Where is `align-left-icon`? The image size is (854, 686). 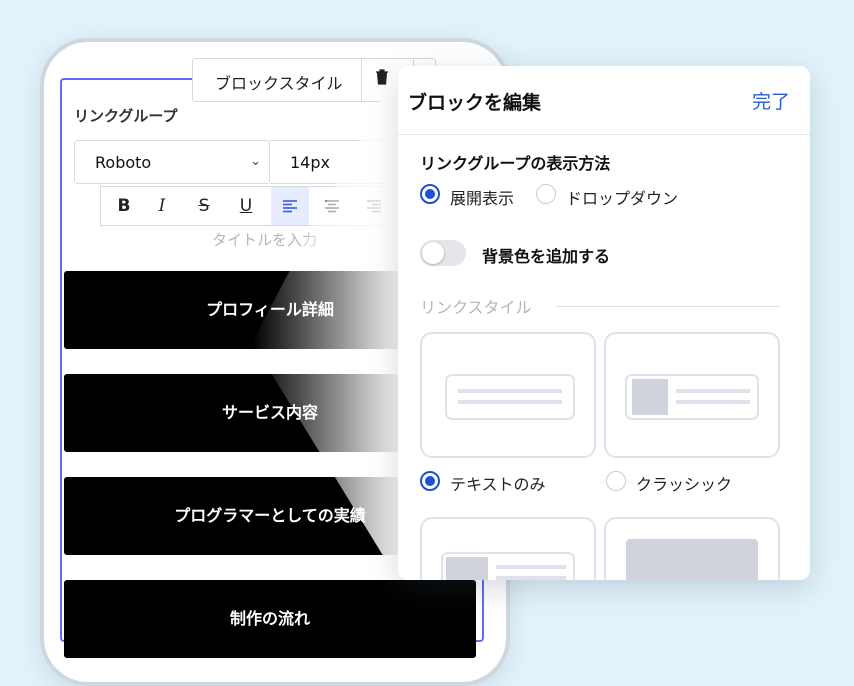
align-left-icon is located at coordinates (290, 206).